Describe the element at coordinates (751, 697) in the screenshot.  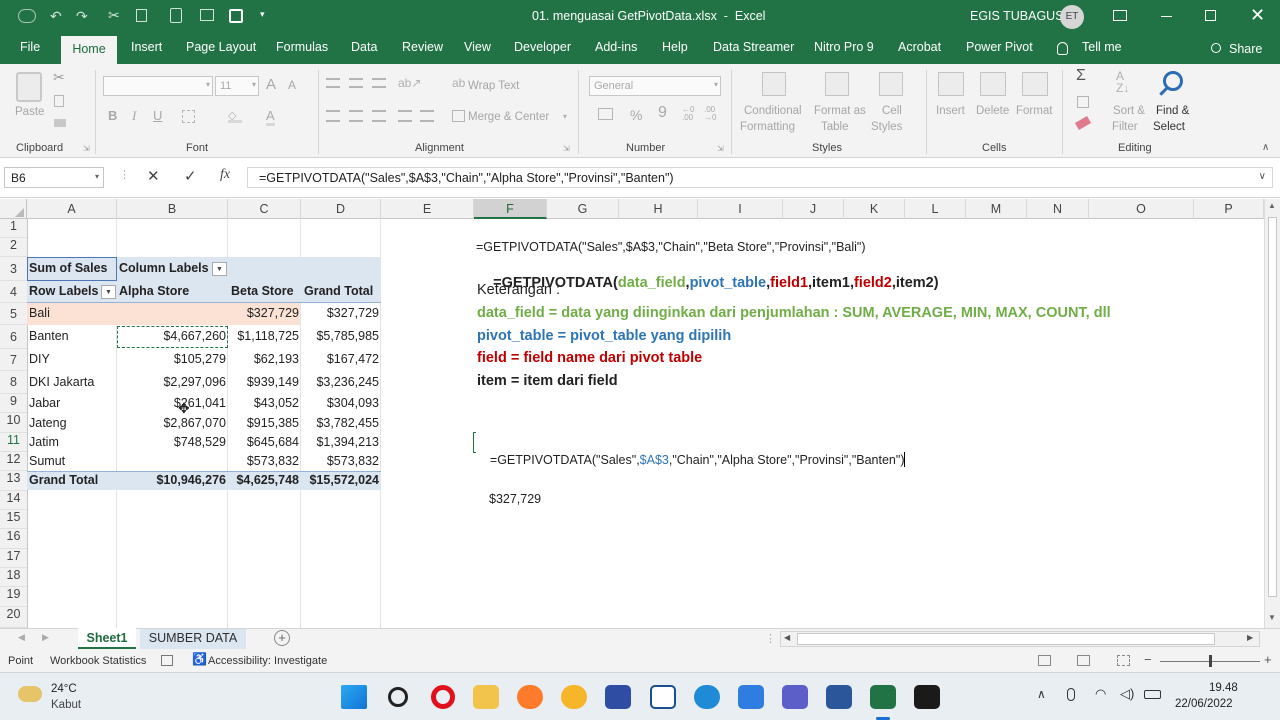
I see `todo-icon` at that location.